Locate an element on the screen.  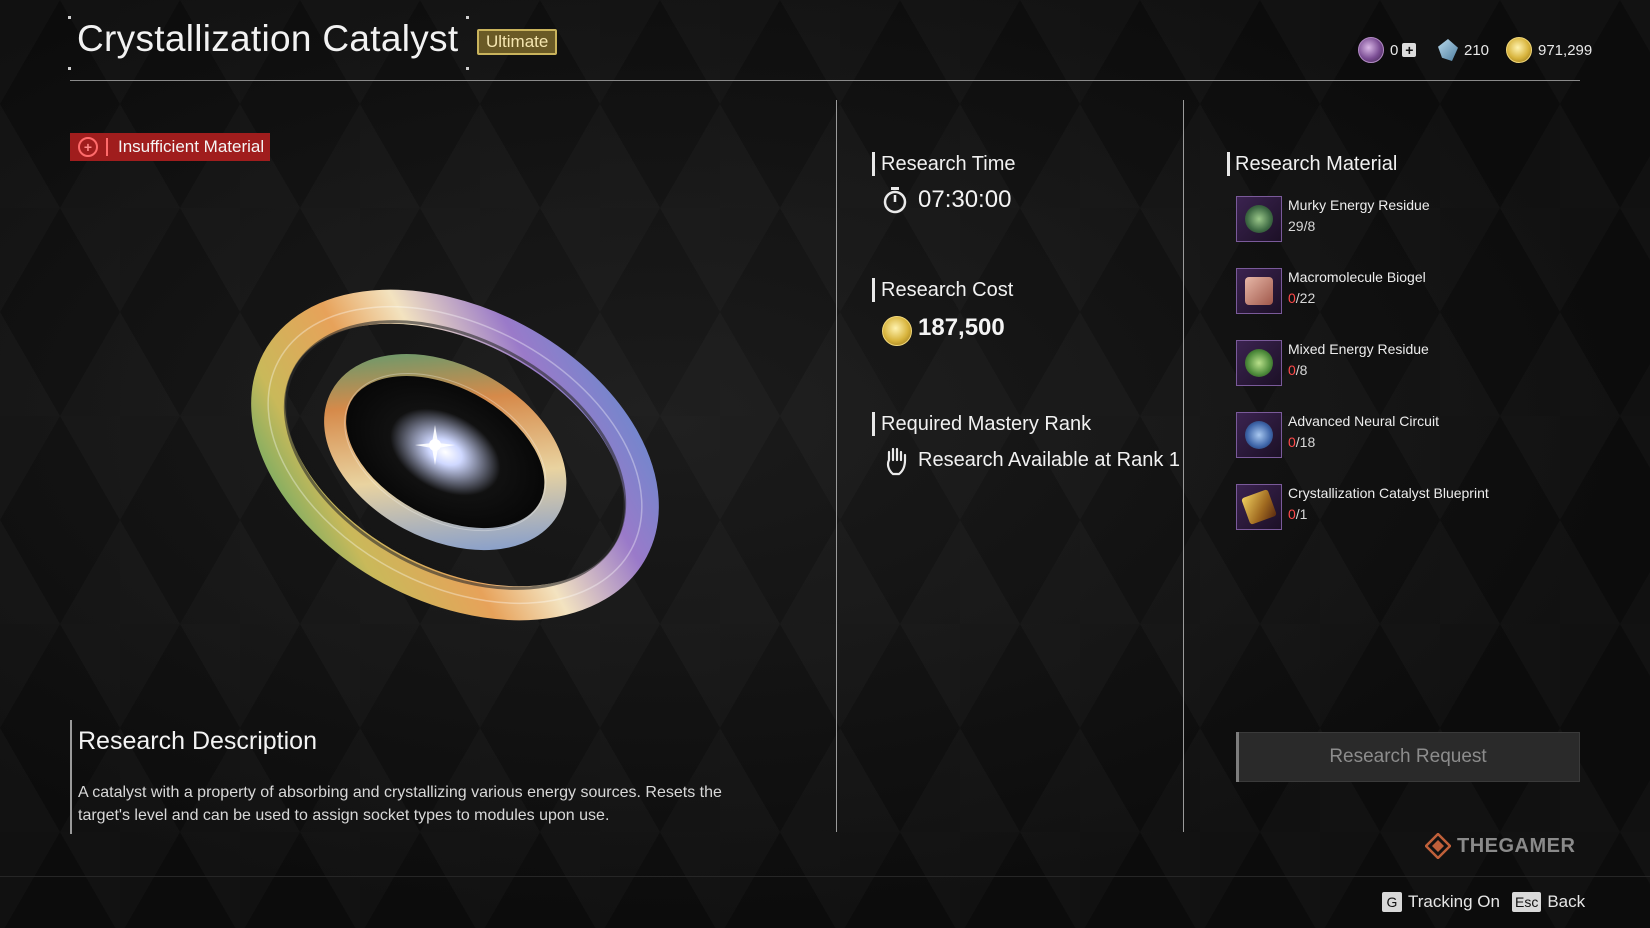
material-count: 0/18 is located at coordinates (1302, 442).